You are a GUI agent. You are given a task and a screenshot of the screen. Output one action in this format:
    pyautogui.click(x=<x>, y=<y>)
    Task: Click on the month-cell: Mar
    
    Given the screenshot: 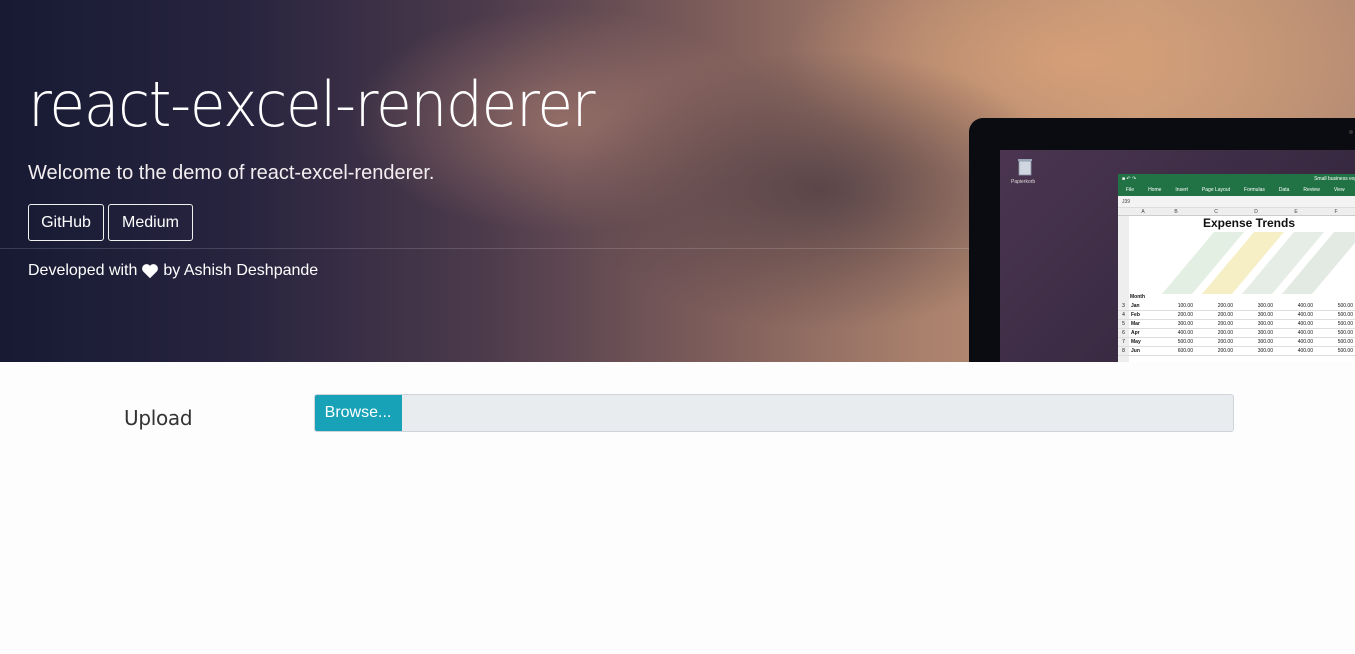 What is the action you would take?
    pyautogui.click(x=1135, y=324)
    